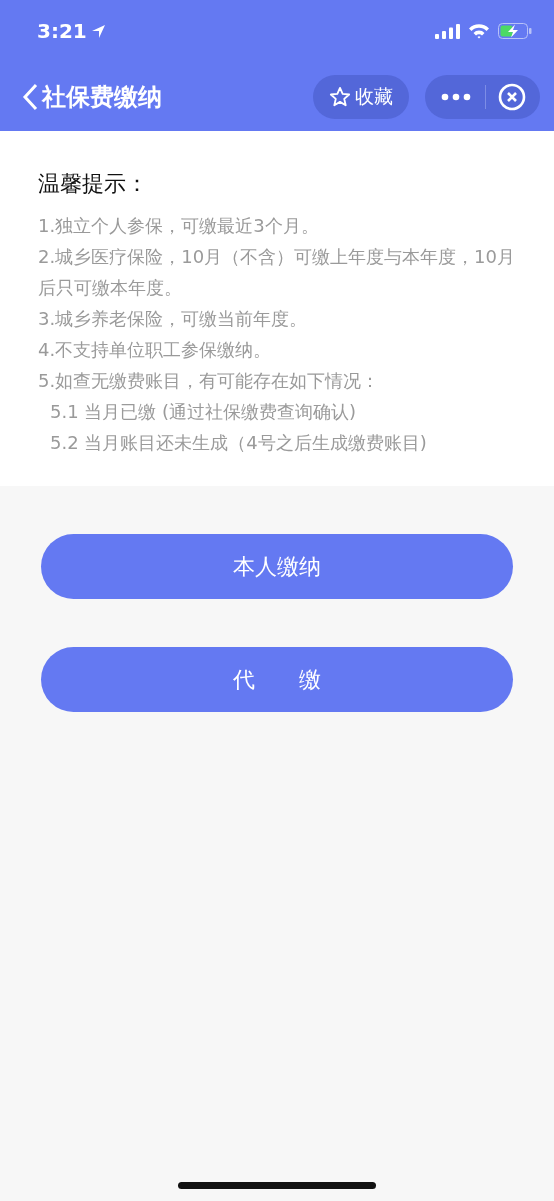  I want to click on payment-button: 代 缴, so click(277, 679).